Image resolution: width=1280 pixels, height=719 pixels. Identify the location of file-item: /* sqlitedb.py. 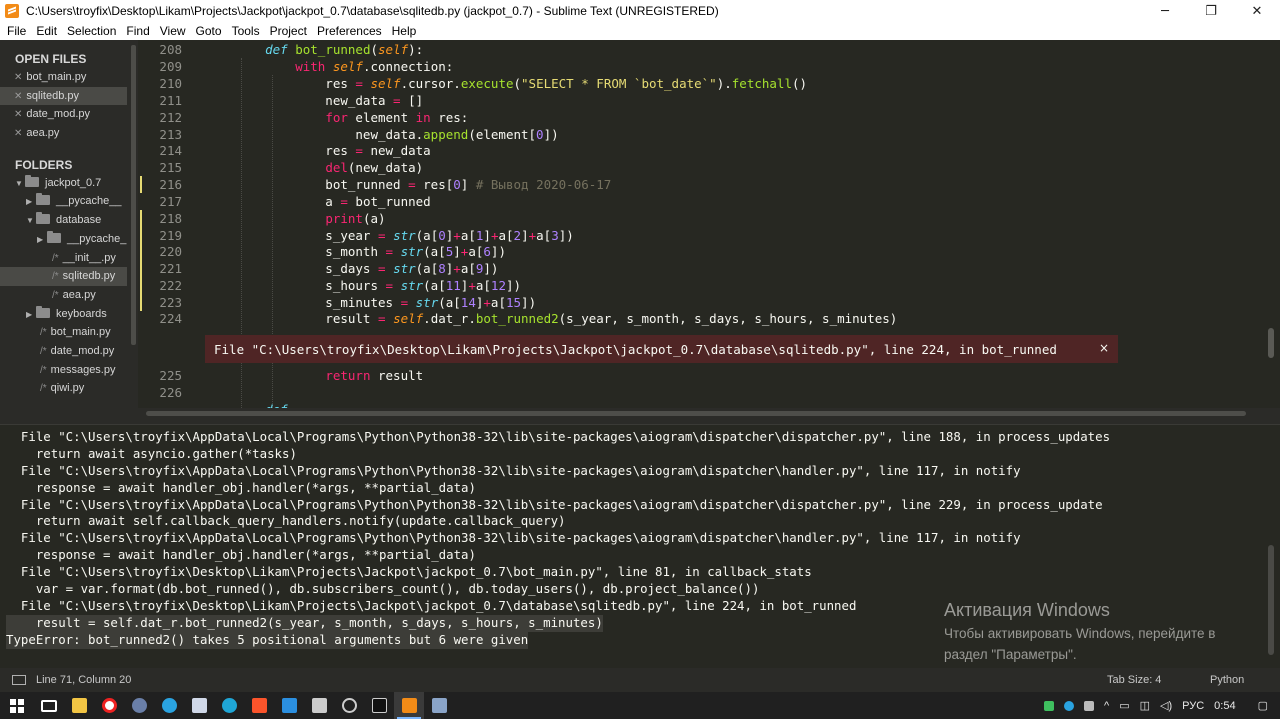
(63, 276).